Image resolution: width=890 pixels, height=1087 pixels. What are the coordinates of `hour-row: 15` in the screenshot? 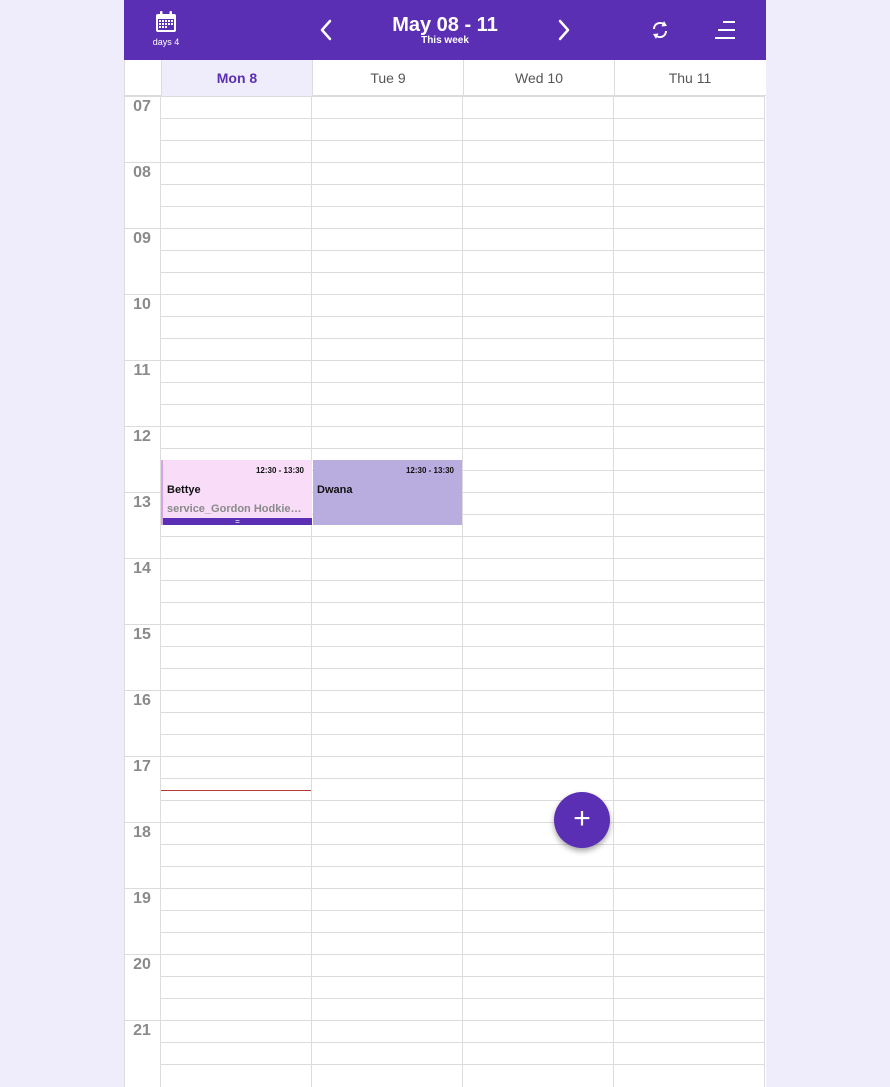 It's located at (445, 657).